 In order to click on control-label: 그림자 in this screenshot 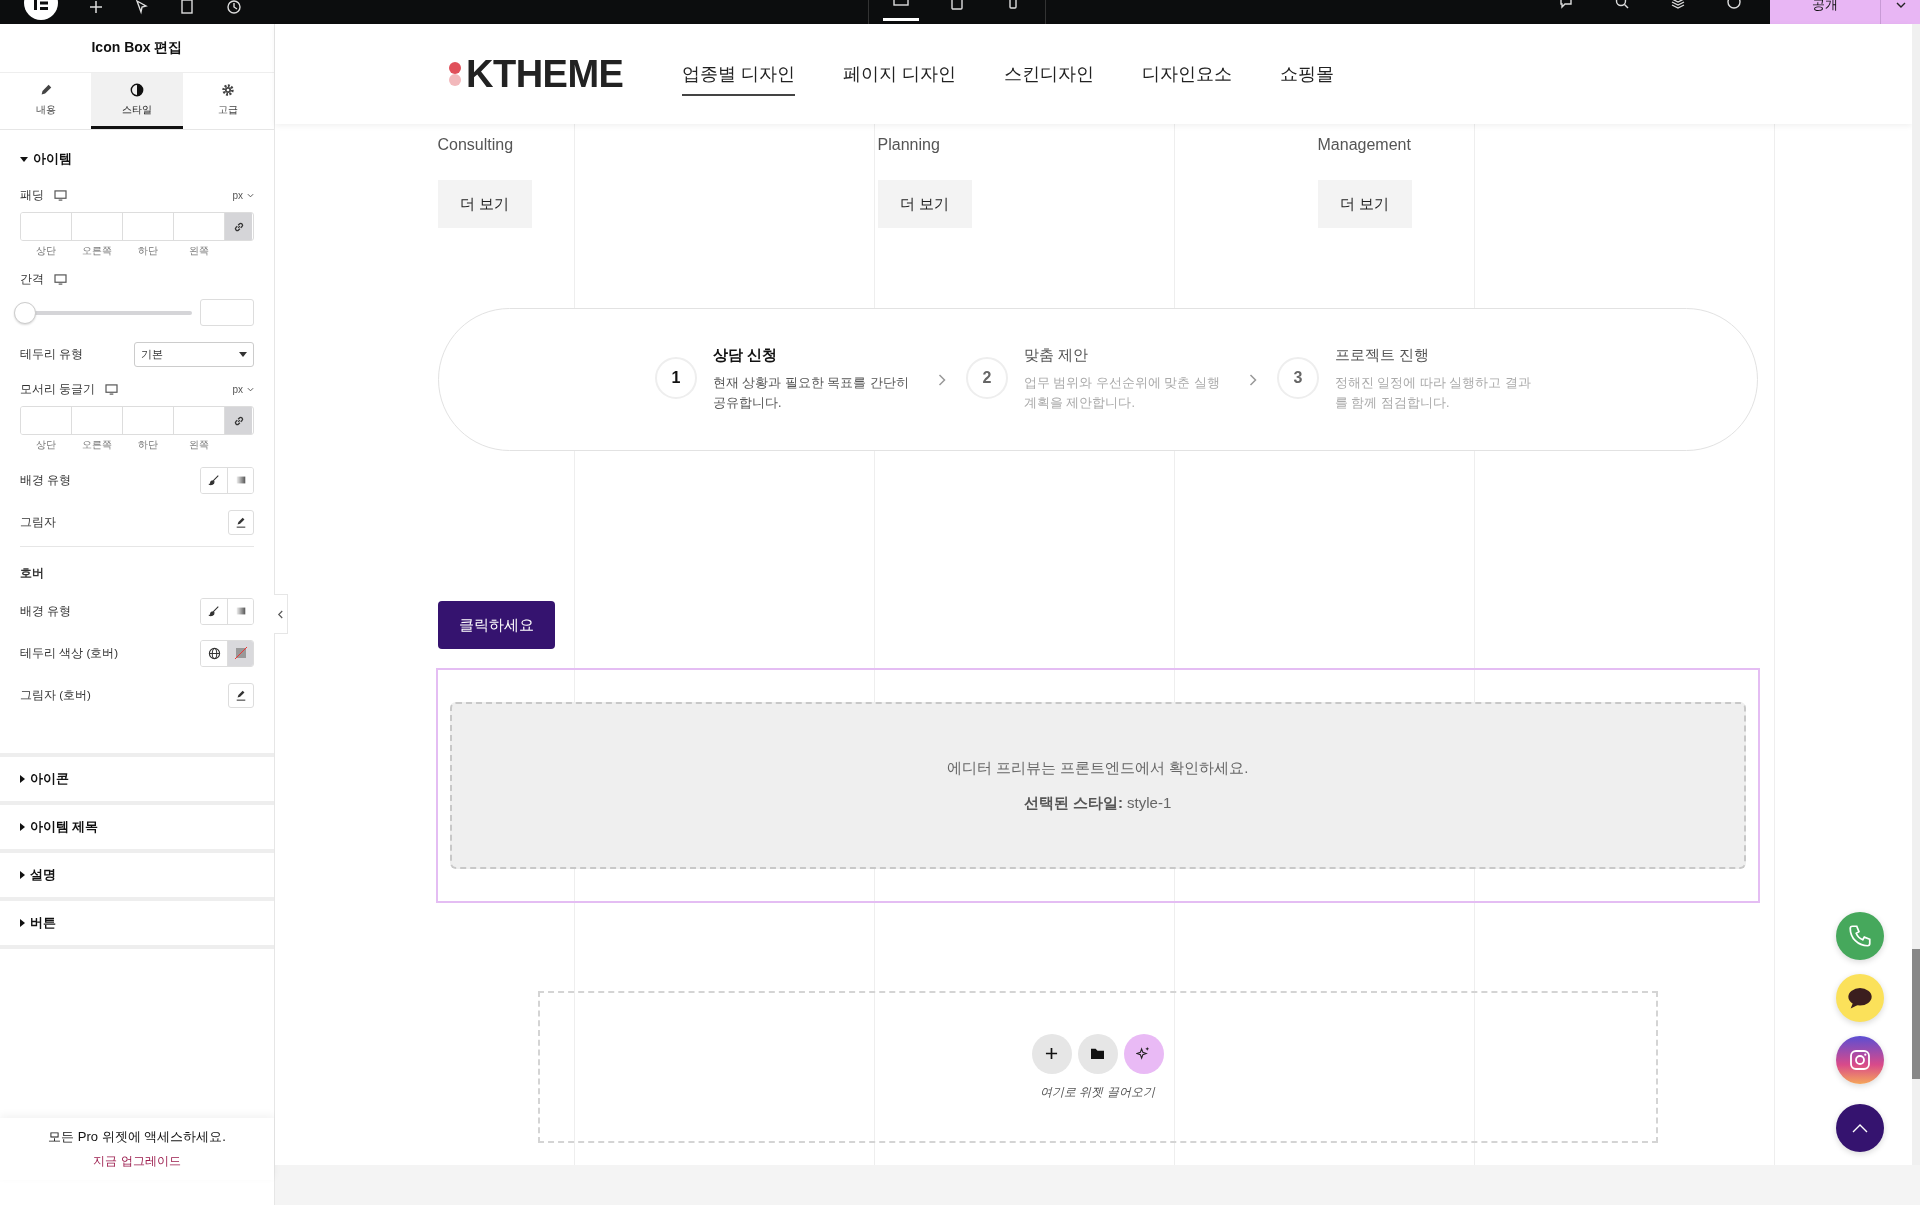, I will do `click(38, 522)`.